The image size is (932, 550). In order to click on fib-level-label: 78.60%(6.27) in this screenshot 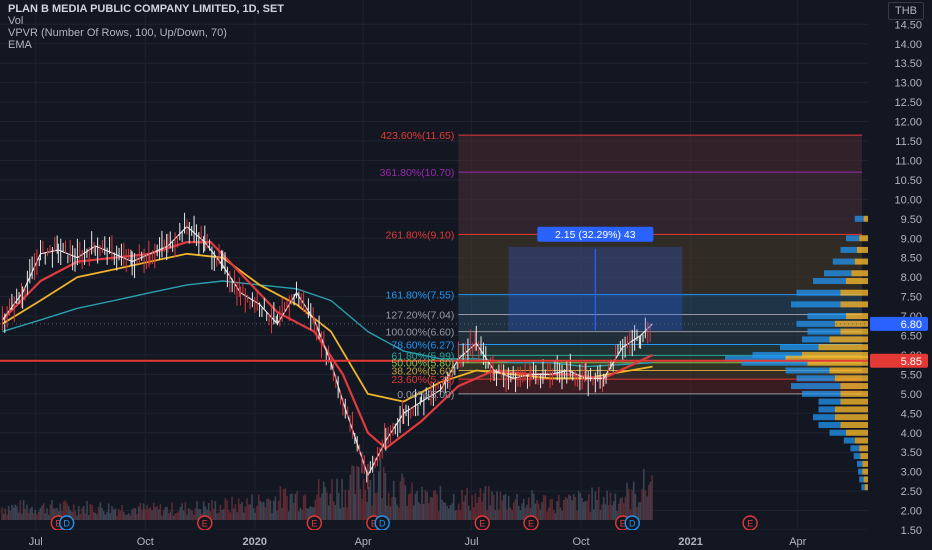, I will do `click(422, 345)`.